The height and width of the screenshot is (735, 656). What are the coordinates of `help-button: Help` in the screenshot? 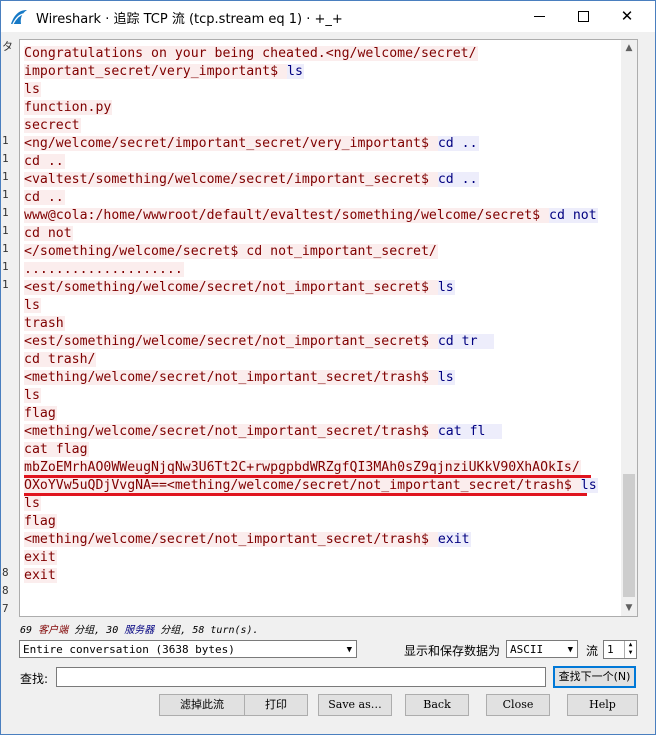 It's located at (602, 705).